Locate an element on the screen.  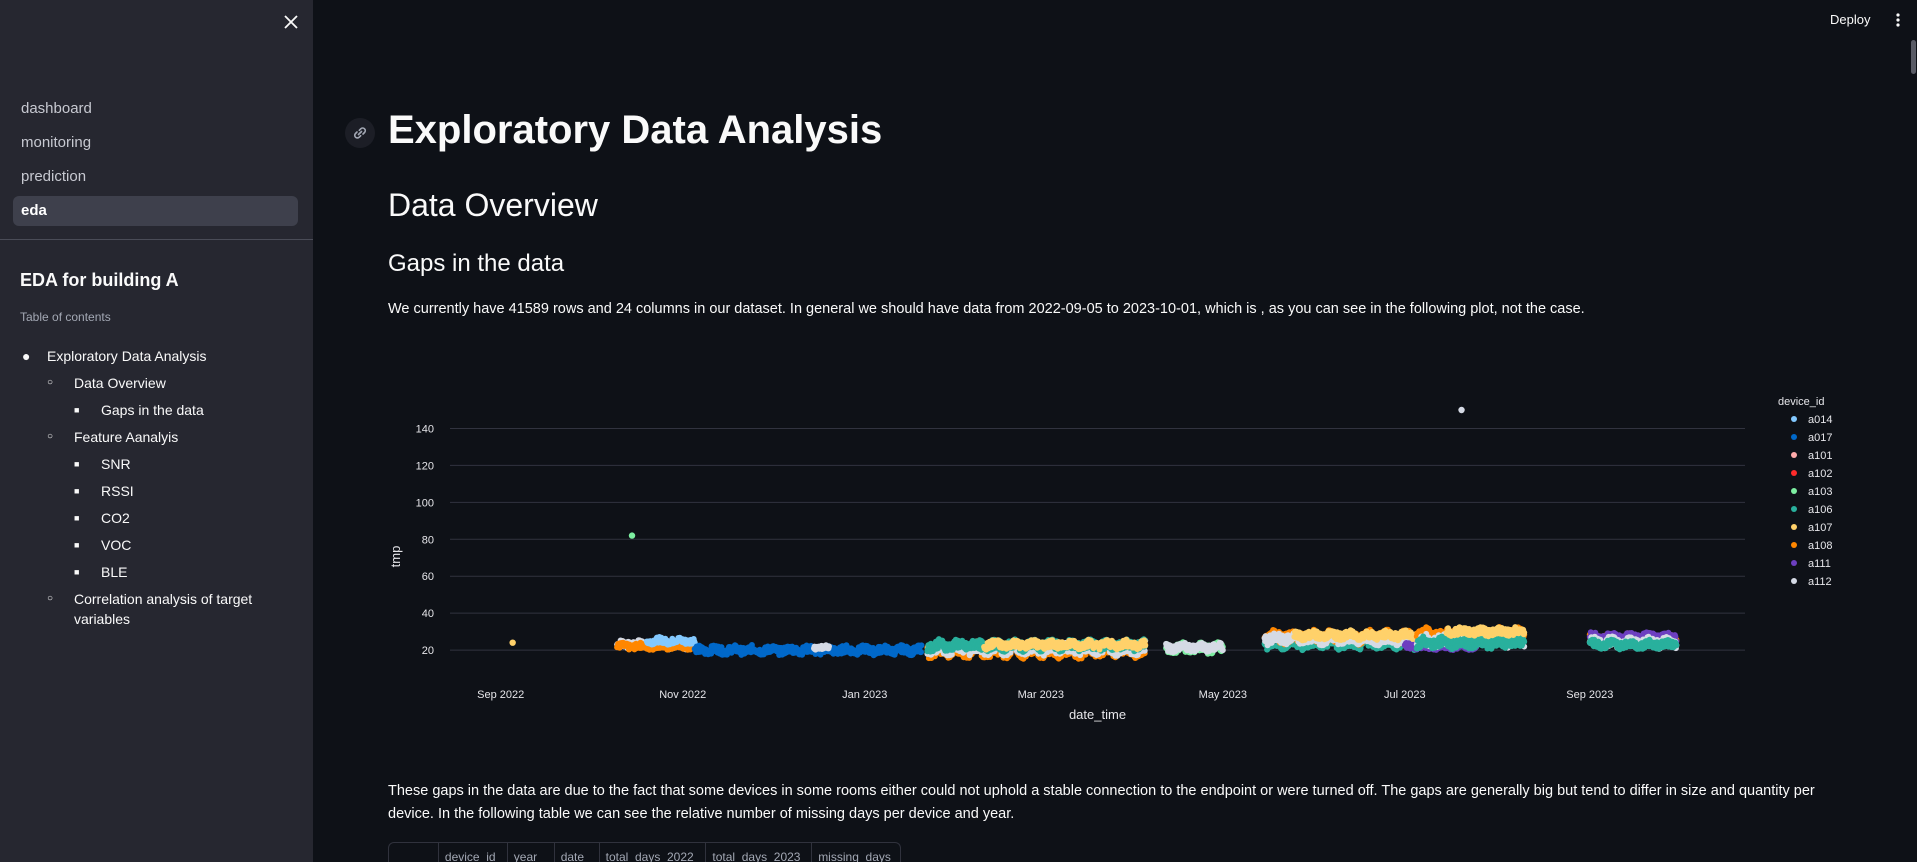
y-tick-label: 100 is located at coordinates (425, 503).